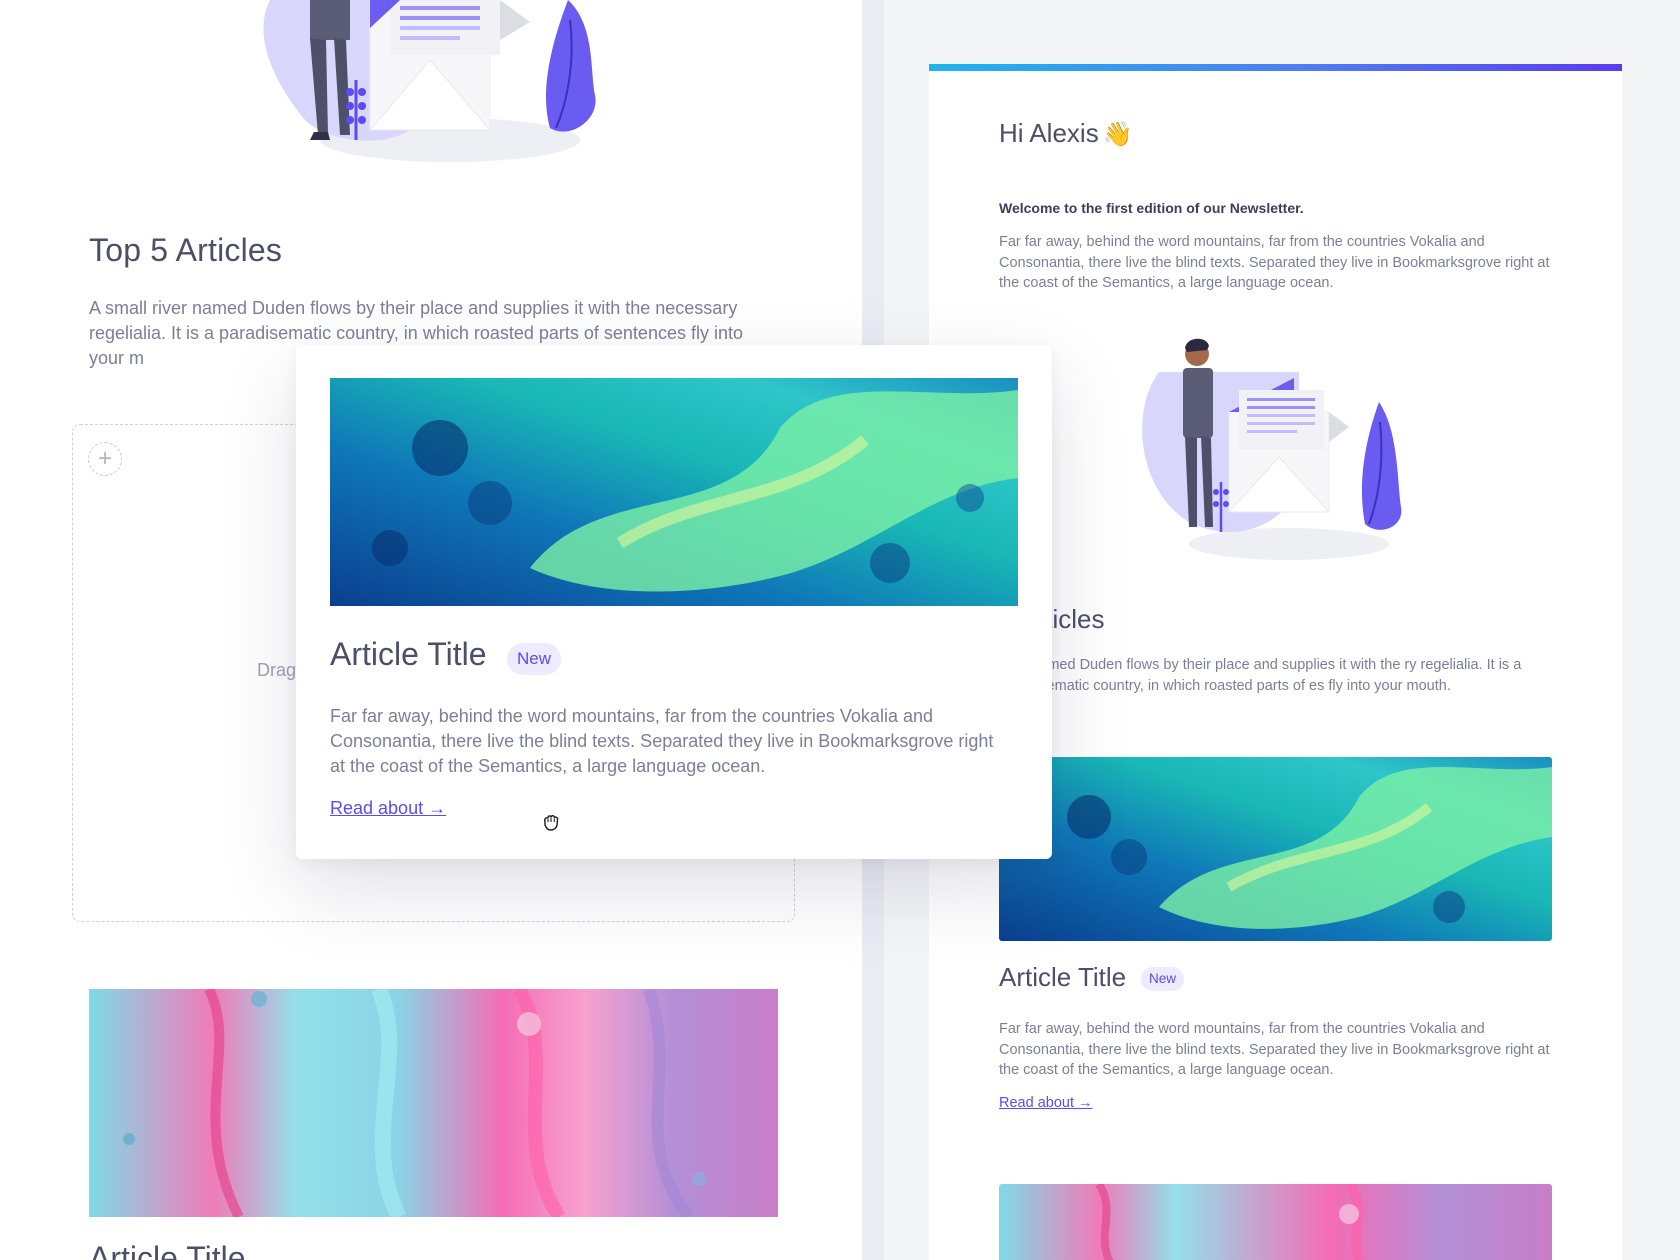  I want to click on plus-icon: +, so click(105, 459).